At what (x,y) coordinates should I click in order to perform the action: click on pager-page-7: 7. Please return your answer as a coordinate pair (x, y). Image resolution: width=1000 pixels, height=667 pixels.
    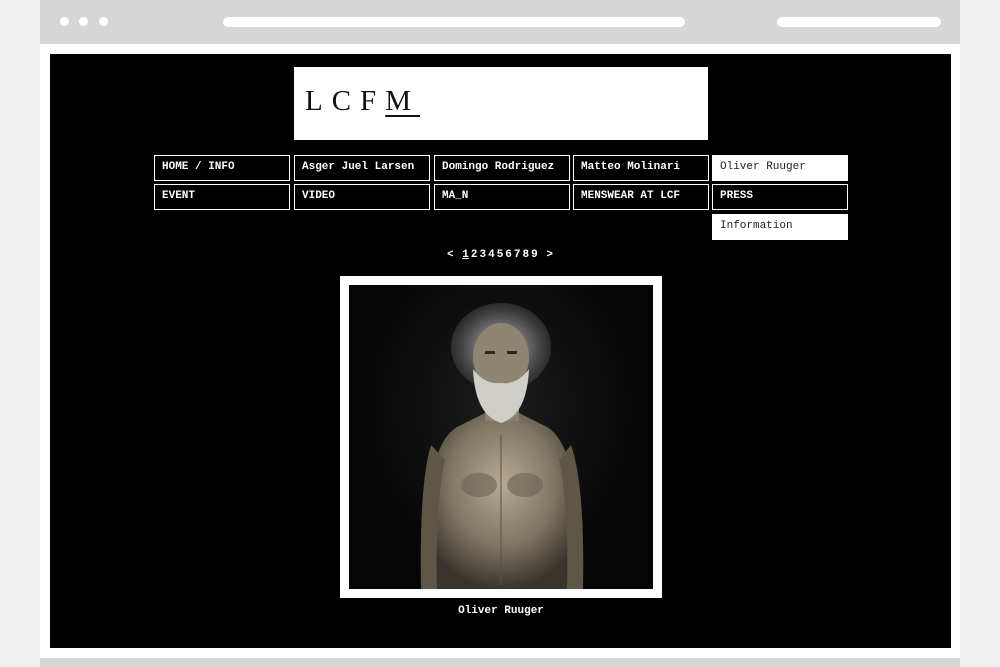
    Looking at the image, I should click on (517, 255).